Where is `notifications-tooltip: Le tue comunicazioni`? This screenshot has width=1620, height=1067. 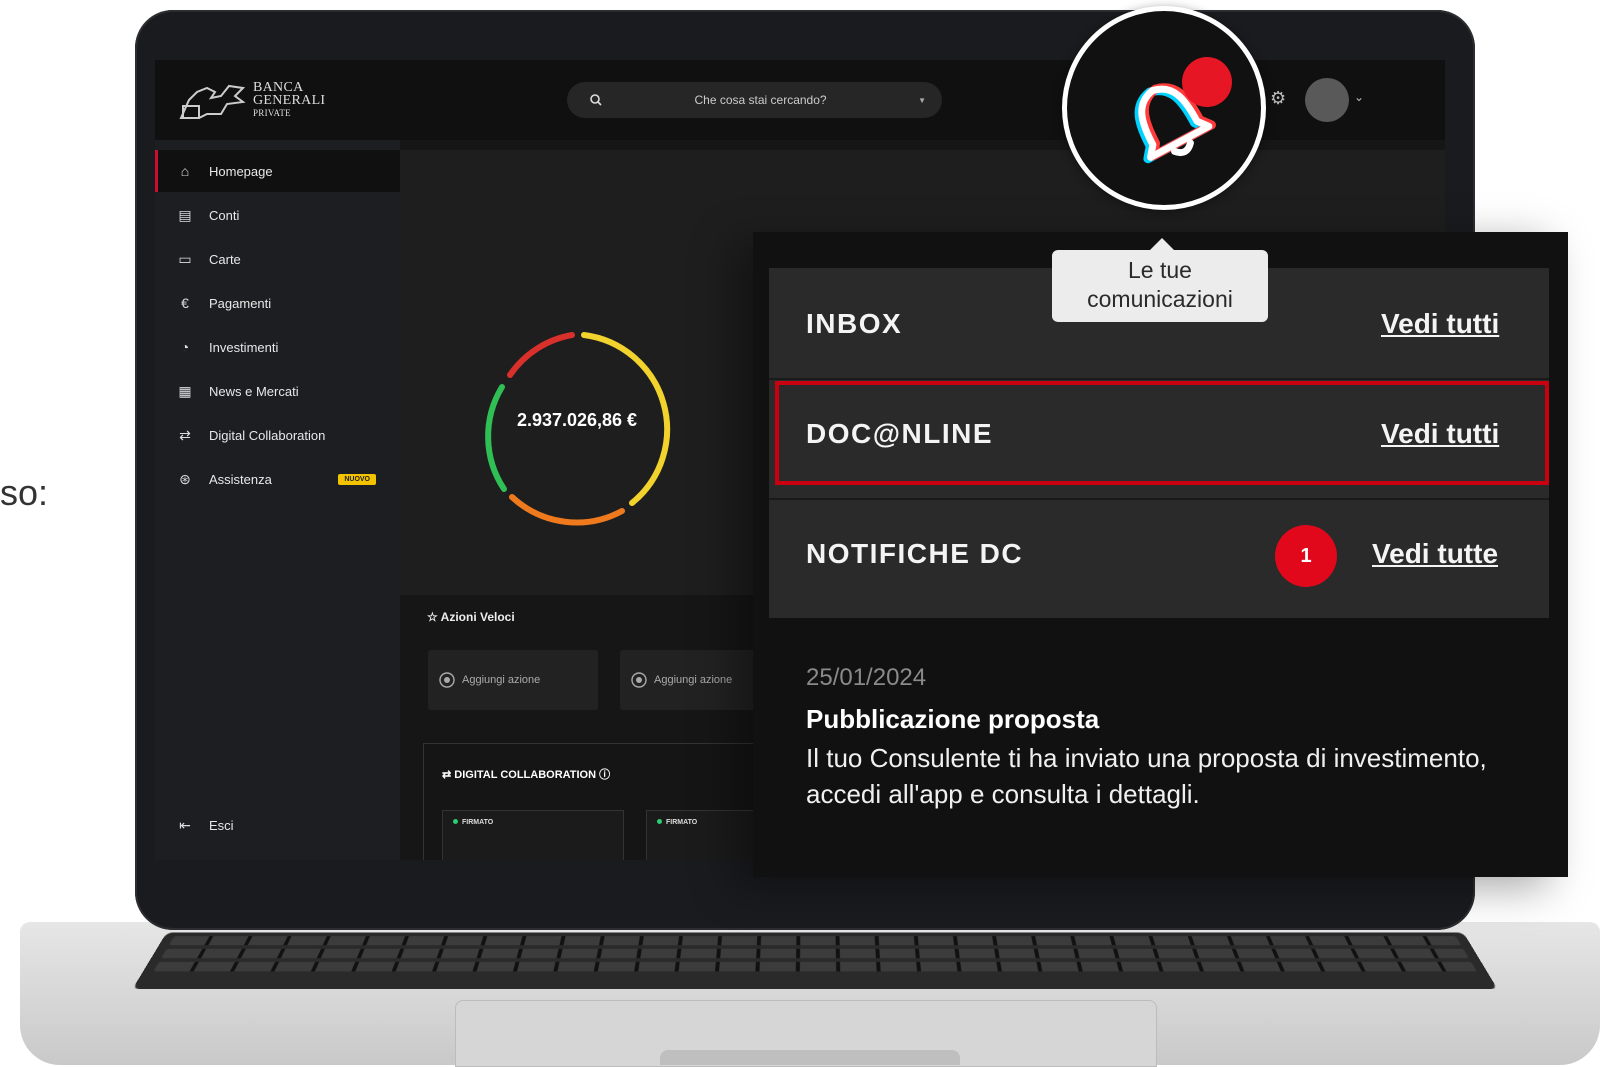
notifications-tooltip: Le tue comunicazioni is located at coordinates (1160, 280).